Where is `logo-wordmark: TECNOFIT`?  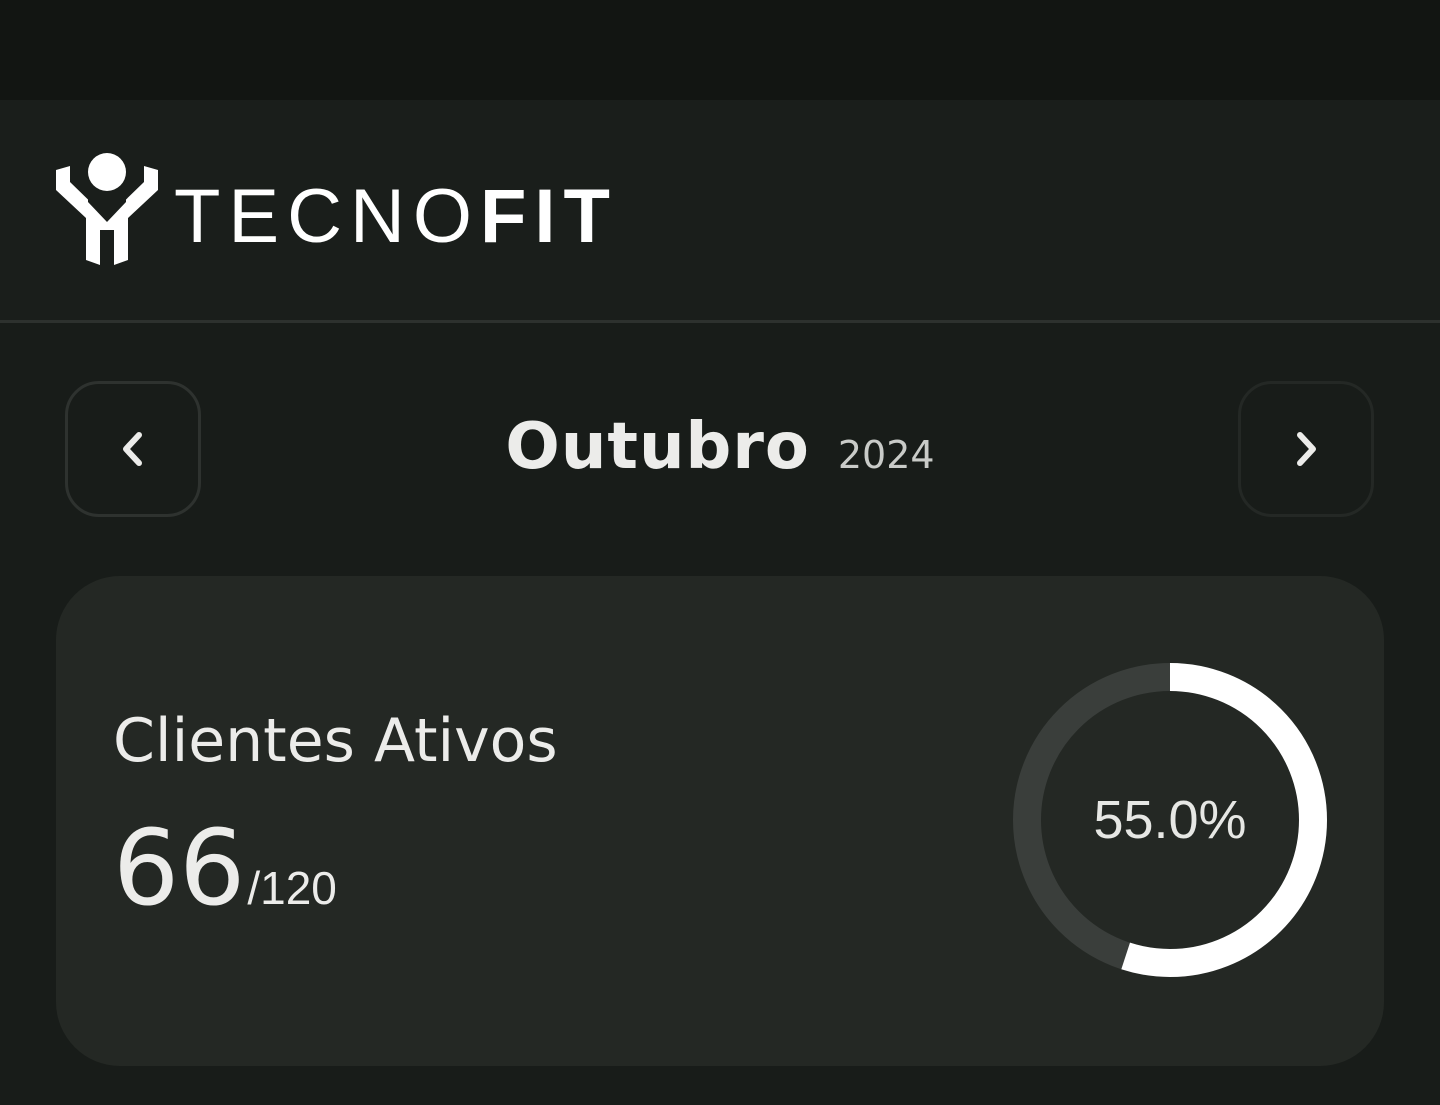
logo-wordmark: TECNOFIT is located at coordinates (396, 217).